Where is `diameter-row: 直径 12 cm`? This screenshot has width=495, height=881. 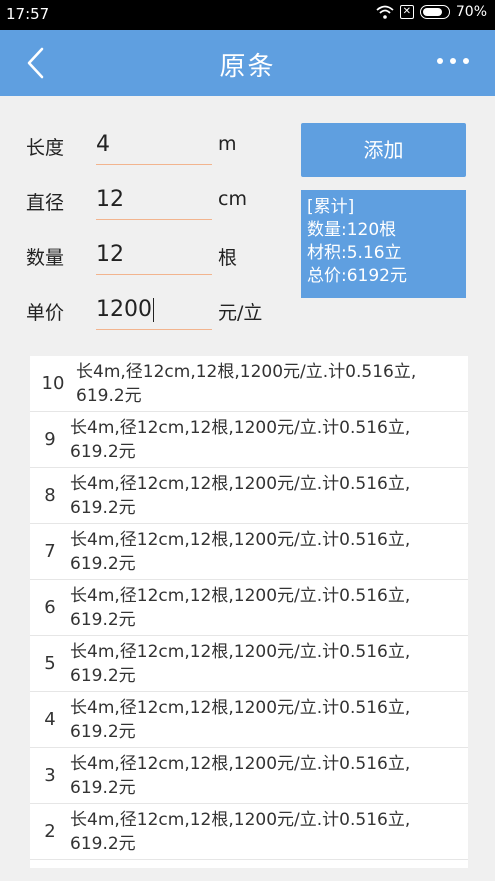 diameter-row: 直径 12 cm is located at coordinates (150, 202).